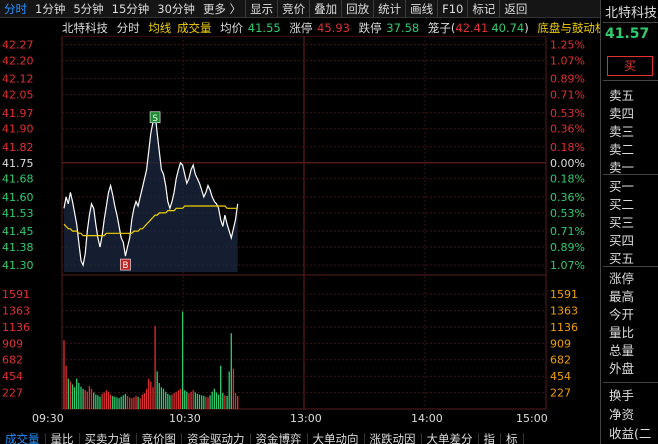 The image size is (658, 444). Describe the element at coordinates (12, 393) in the screenshot. I see `volume-tick-label: 227` at that location.